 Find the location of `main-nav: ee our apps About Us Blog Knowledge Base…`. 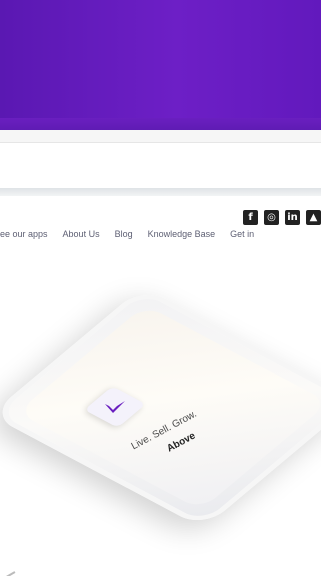

main-nav: ee our apps About Us Blog Knowledge Base… is located at coordinates (127, 234).